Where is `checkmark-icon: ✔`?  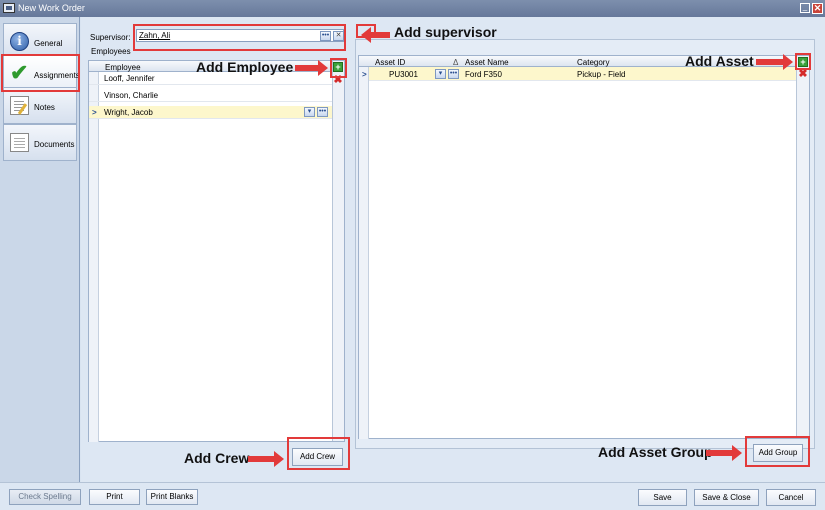 checkmark-icon: ✔ is located at coordinates (19, 72).